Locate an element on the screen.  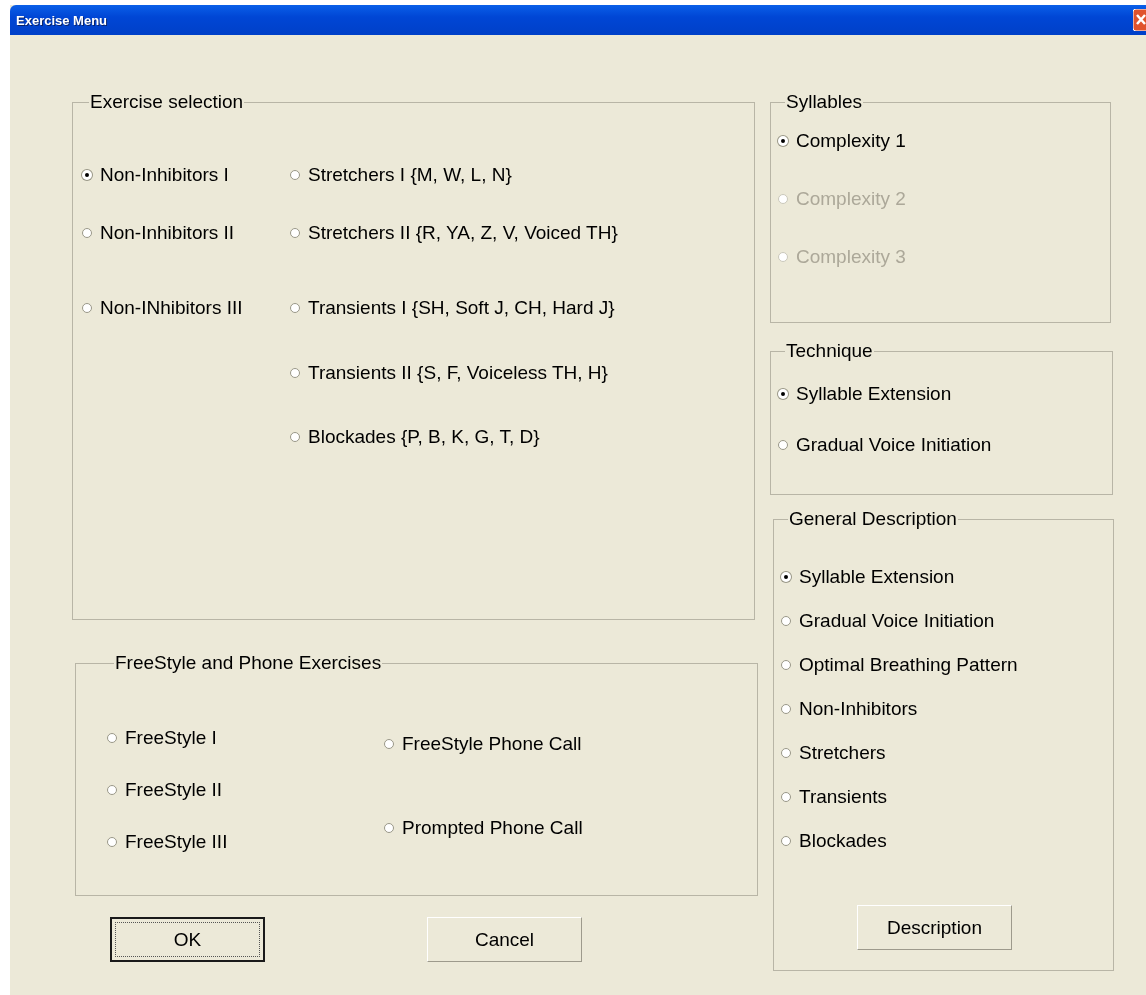
radio-button: Non-Inhibitors II is located at coordinates (186, 233).